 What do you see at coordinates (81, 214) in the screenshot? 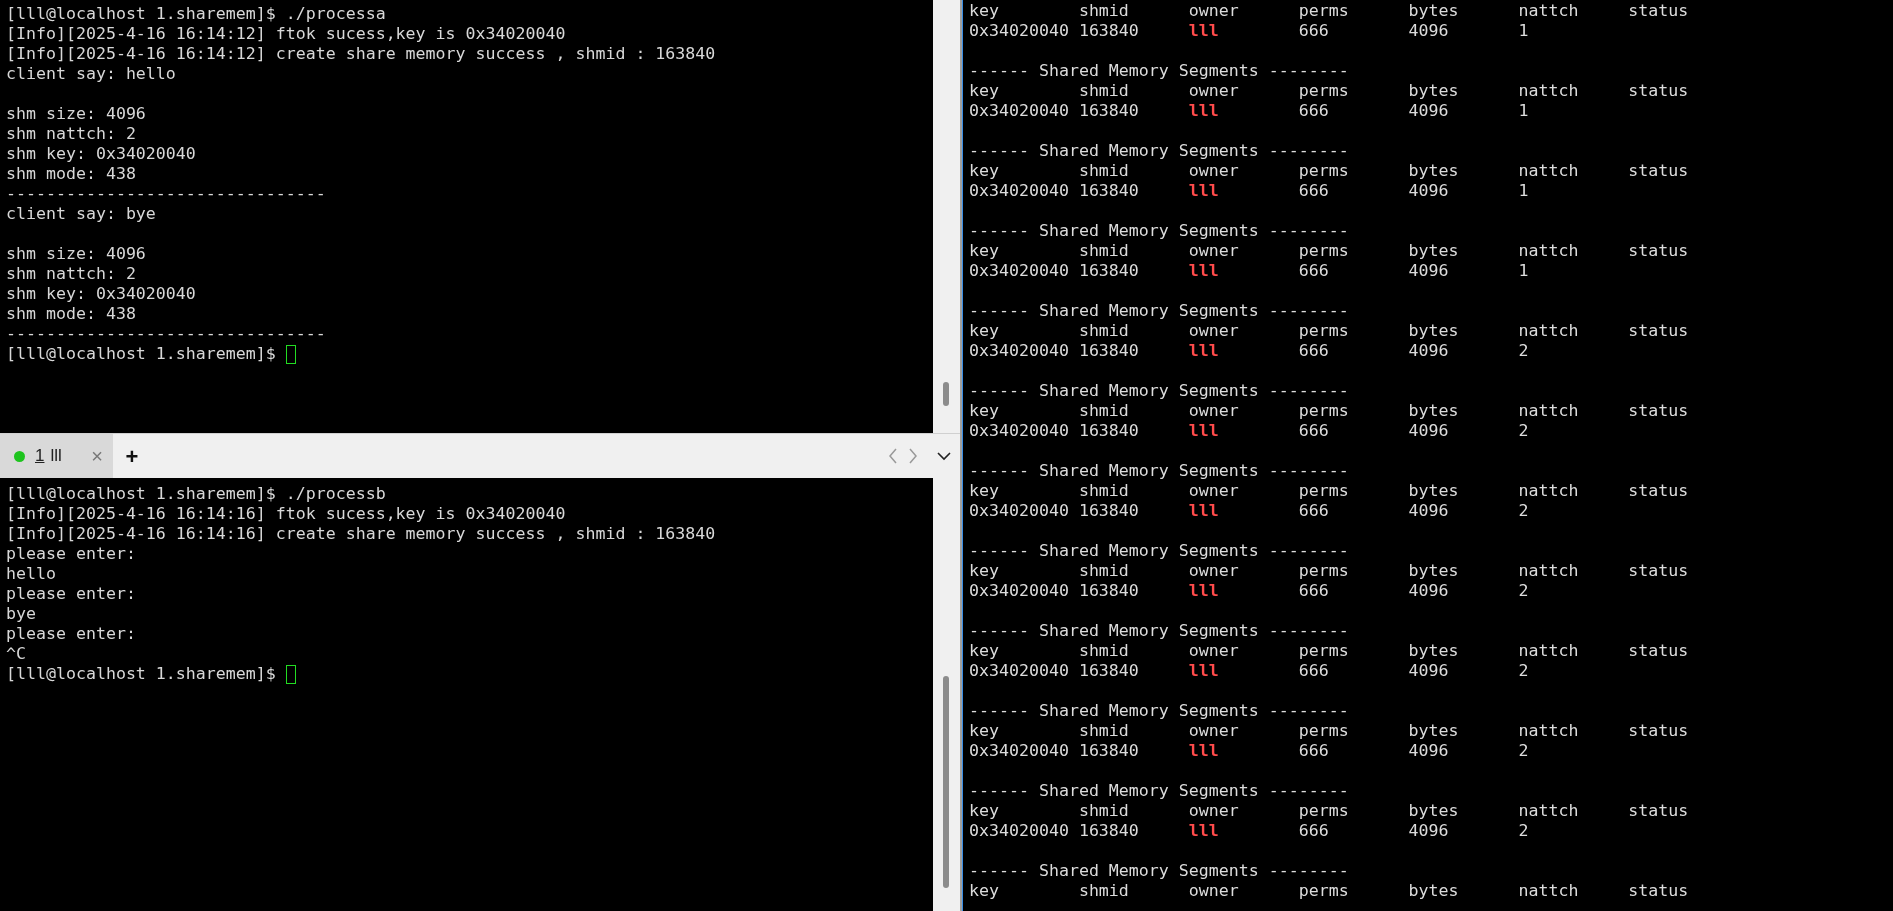
I see `terminal-line: client say: bye` at bounding box center [81, 214].